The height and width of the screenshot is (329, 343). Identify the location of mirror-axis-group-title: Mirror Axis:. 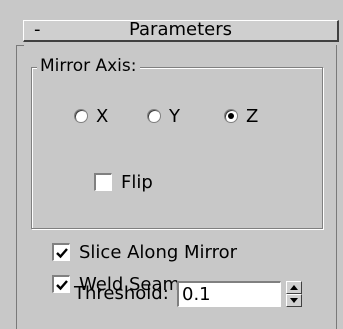
(88, 66).